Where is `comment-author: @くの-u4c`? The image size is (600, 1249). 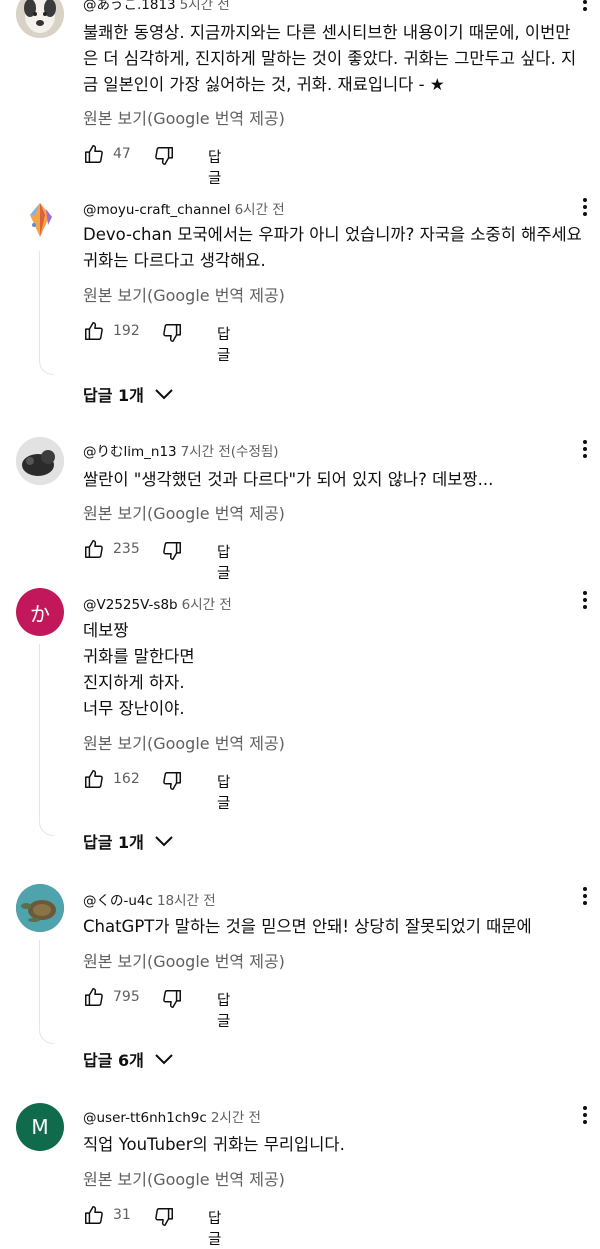 comment-author: @くの-u4c is located at coordinates (118, 901).